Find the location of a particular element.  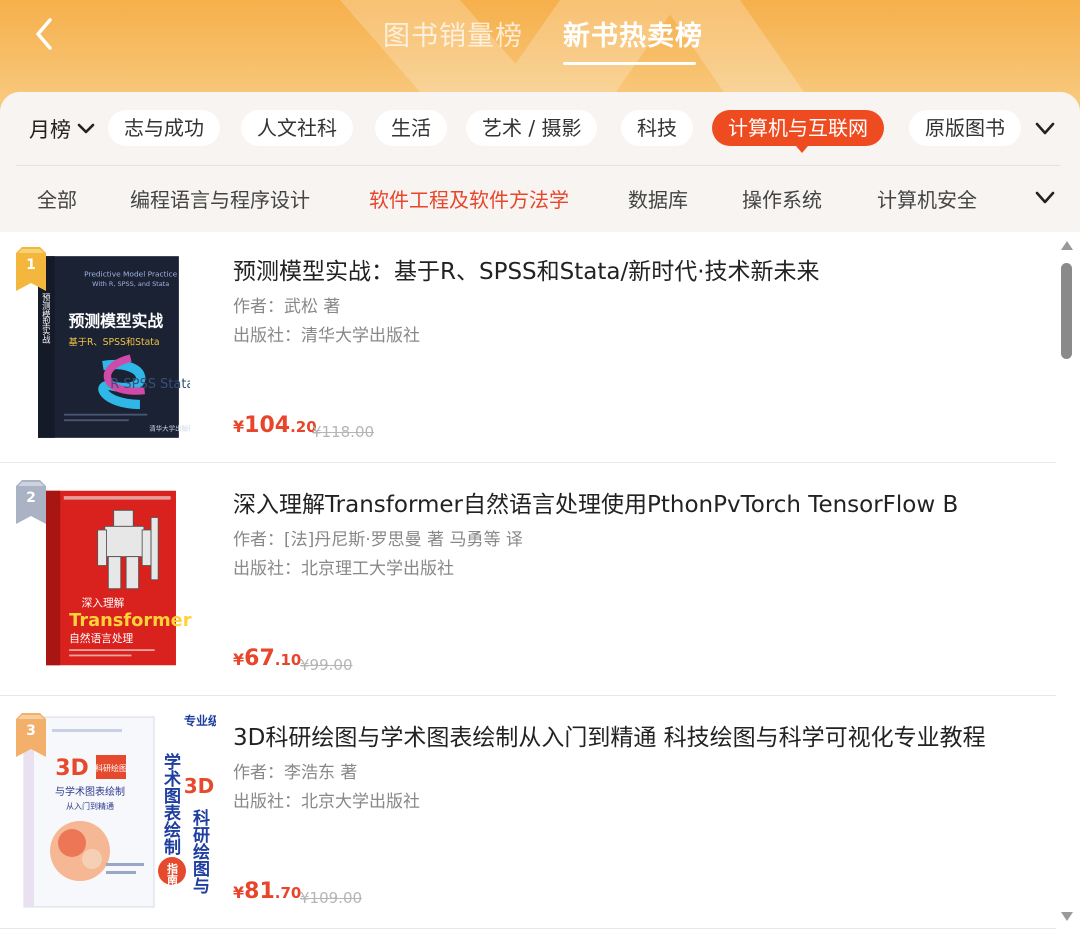

svg-text: 学术图表绘制 is located at coordinates (170, 804).